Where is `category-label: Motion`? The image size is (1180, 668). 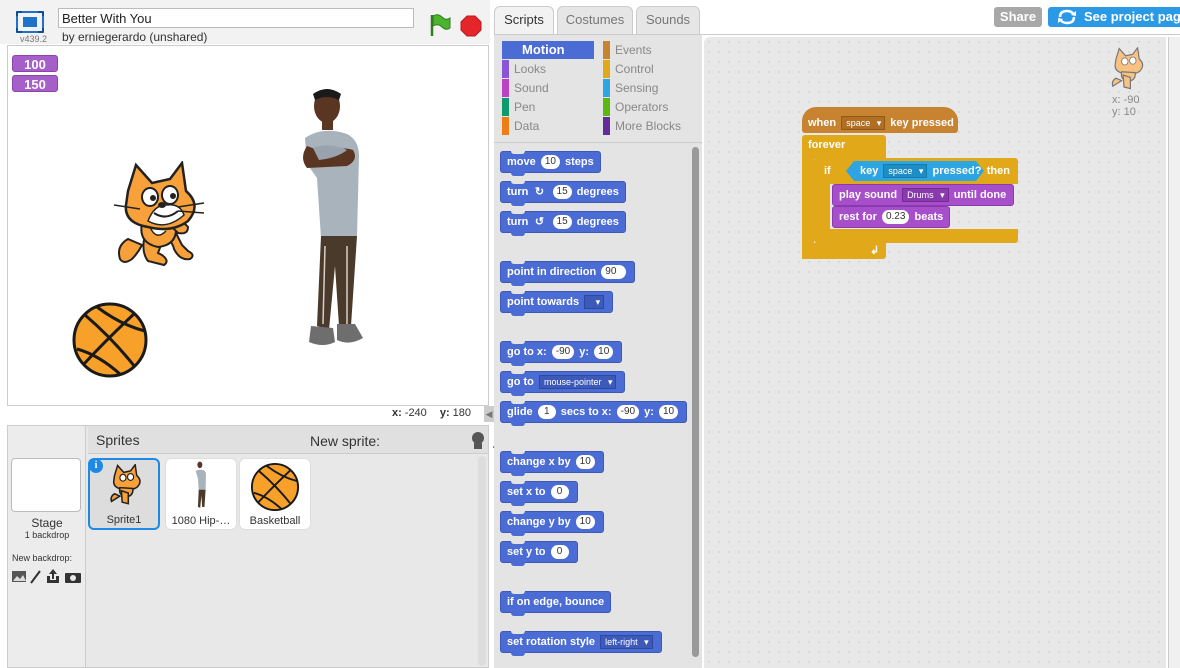 category-label: Motion is located at coordinates (543, 49).